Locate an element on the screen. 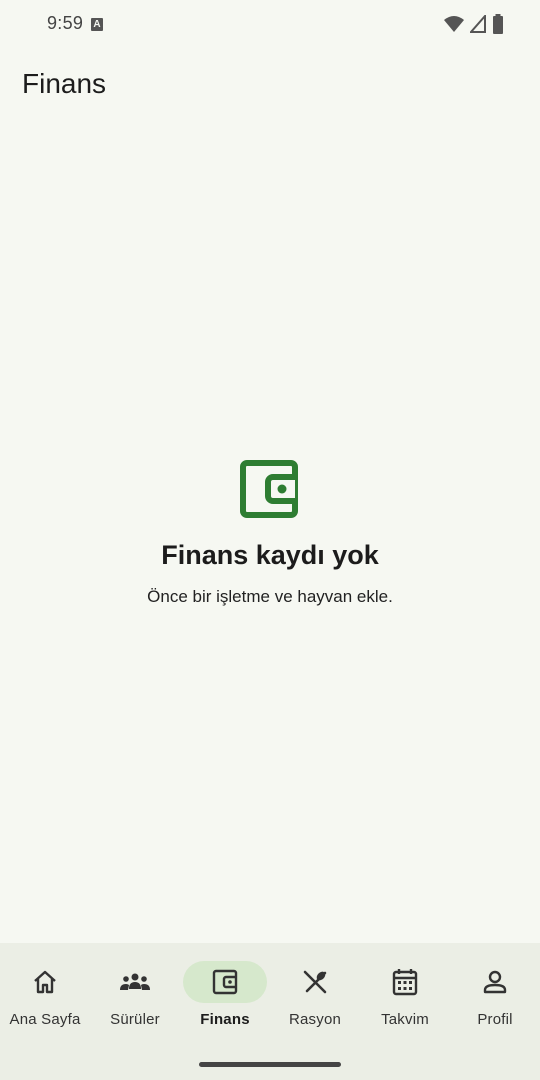 The image size is (540, 1080). nav-label-home: Ana Sayfa is located at coordinates (45, 1019).